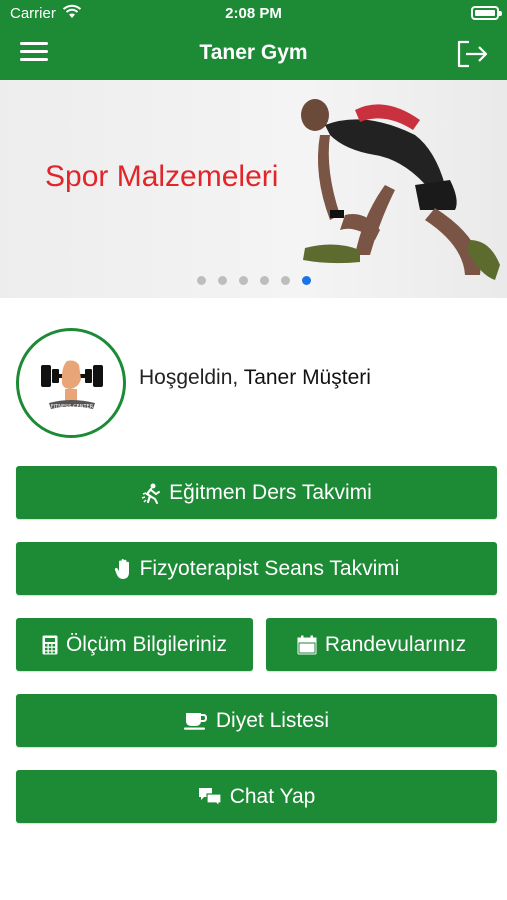  I want to click on physio-schedule-button: Fizyoterapist Seans Takvimi, so click(256, 568).